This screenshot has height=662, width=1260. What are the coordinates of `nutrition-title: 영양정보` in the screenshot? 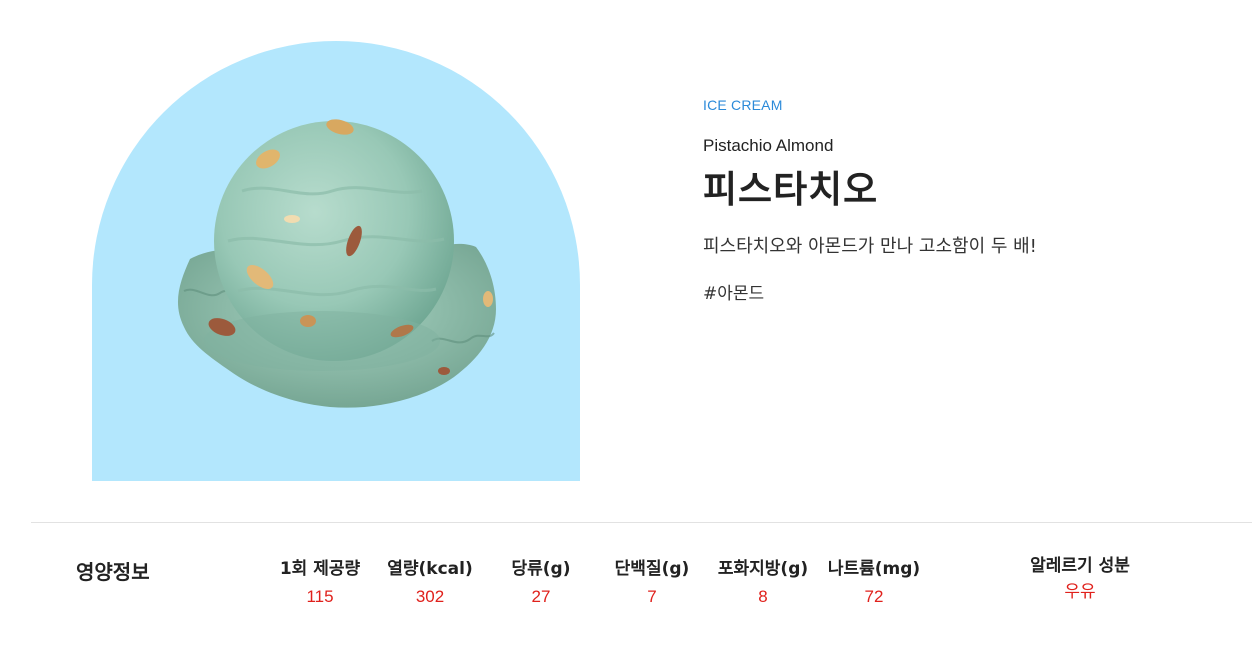 It's located at (113, 572).